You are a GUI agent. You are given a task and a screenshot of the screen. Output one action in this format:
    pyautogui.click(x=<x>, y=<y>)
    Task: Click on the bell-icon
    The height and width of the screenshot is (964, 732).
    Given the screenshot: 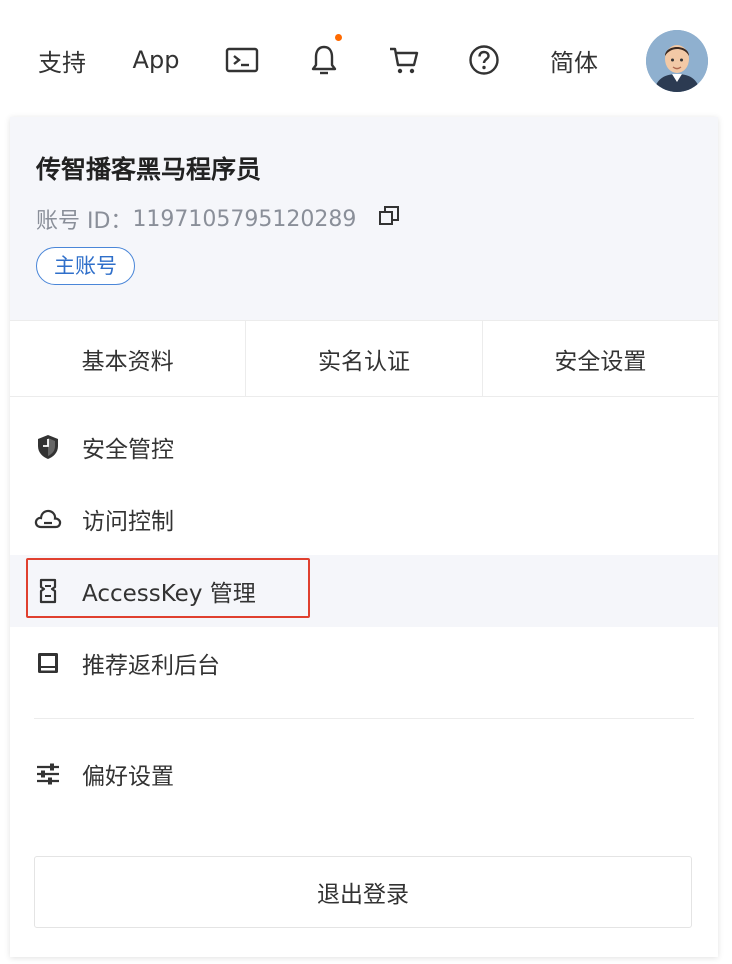 What is the action you would take?
    pyautogui.click(x=324, y=56)
    